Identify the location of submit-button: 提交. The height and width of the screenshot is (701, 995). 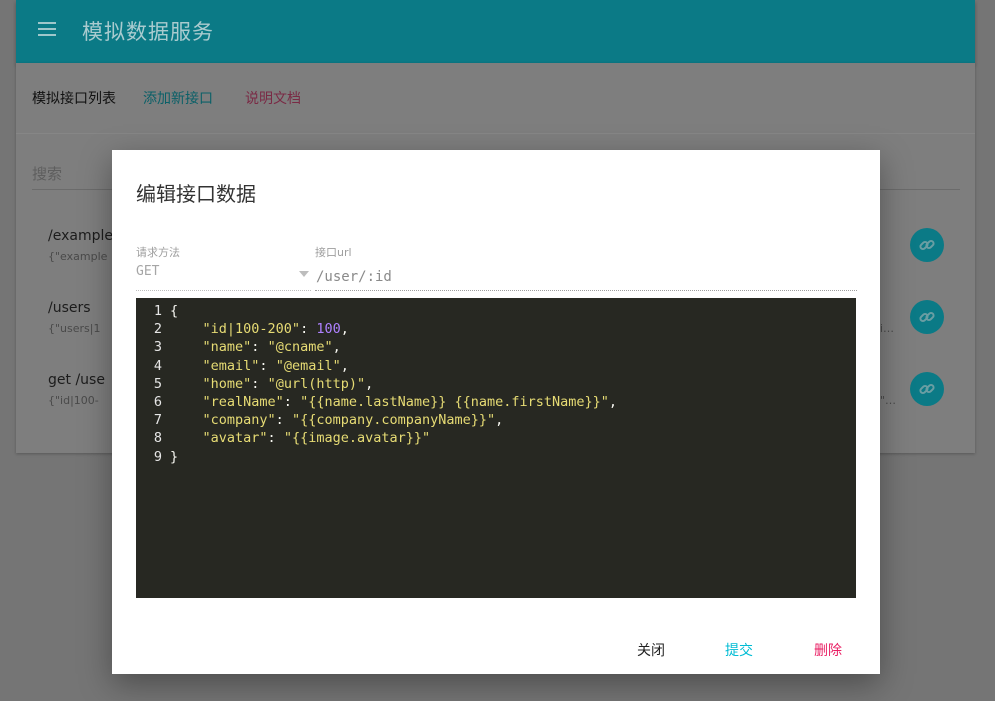
(739, 650).